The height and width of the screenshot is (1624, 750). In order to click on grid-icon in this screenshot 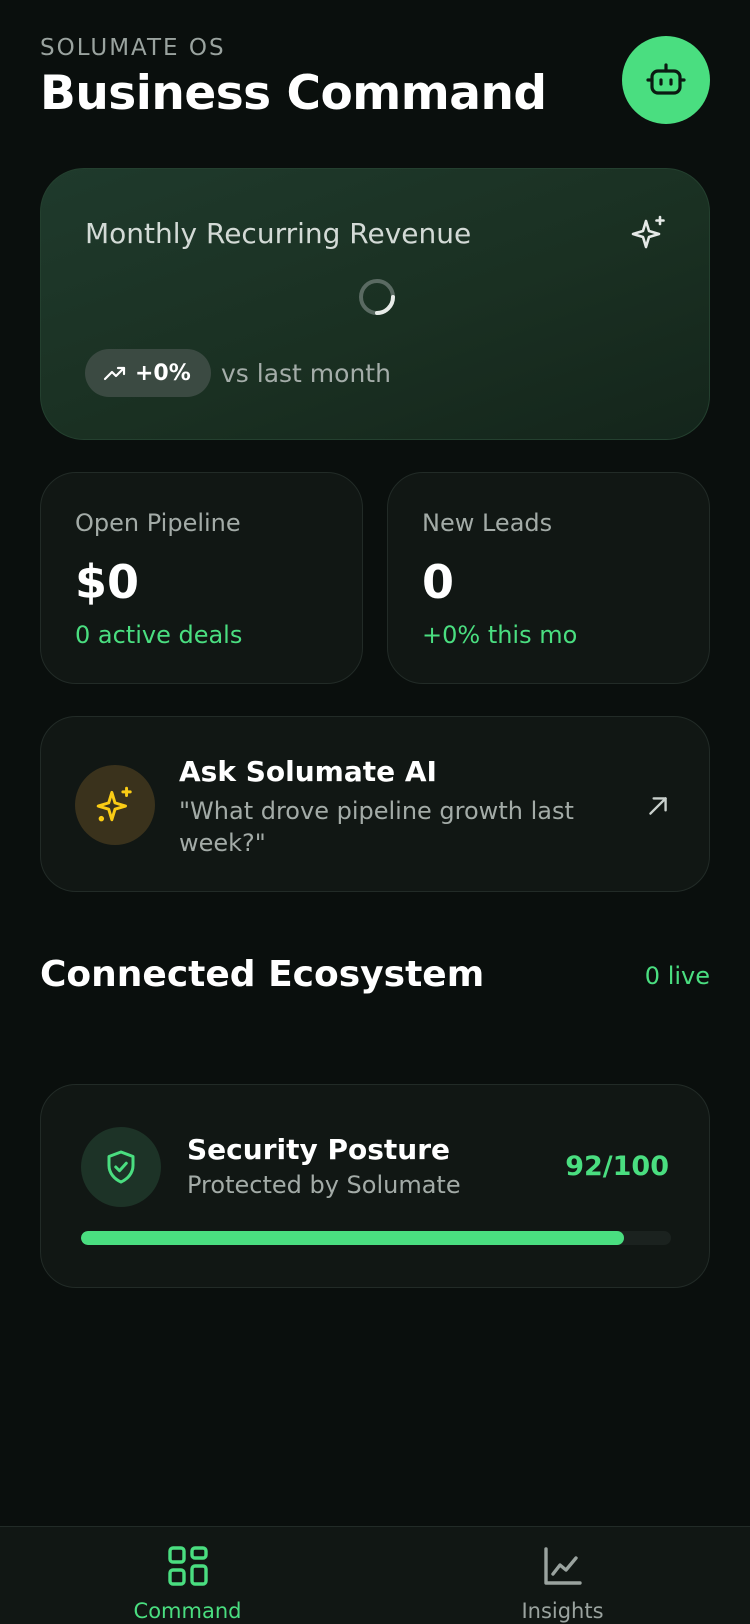, I will do `click(187, 1566)`.